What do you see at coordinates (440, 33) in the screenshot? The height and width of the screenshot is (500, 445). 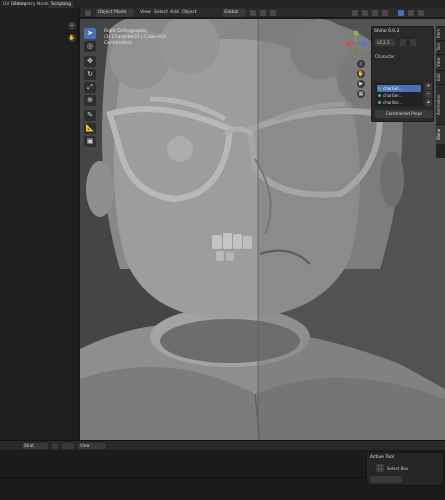 I see `tab-item: Item` at bounding box center [440, 33].